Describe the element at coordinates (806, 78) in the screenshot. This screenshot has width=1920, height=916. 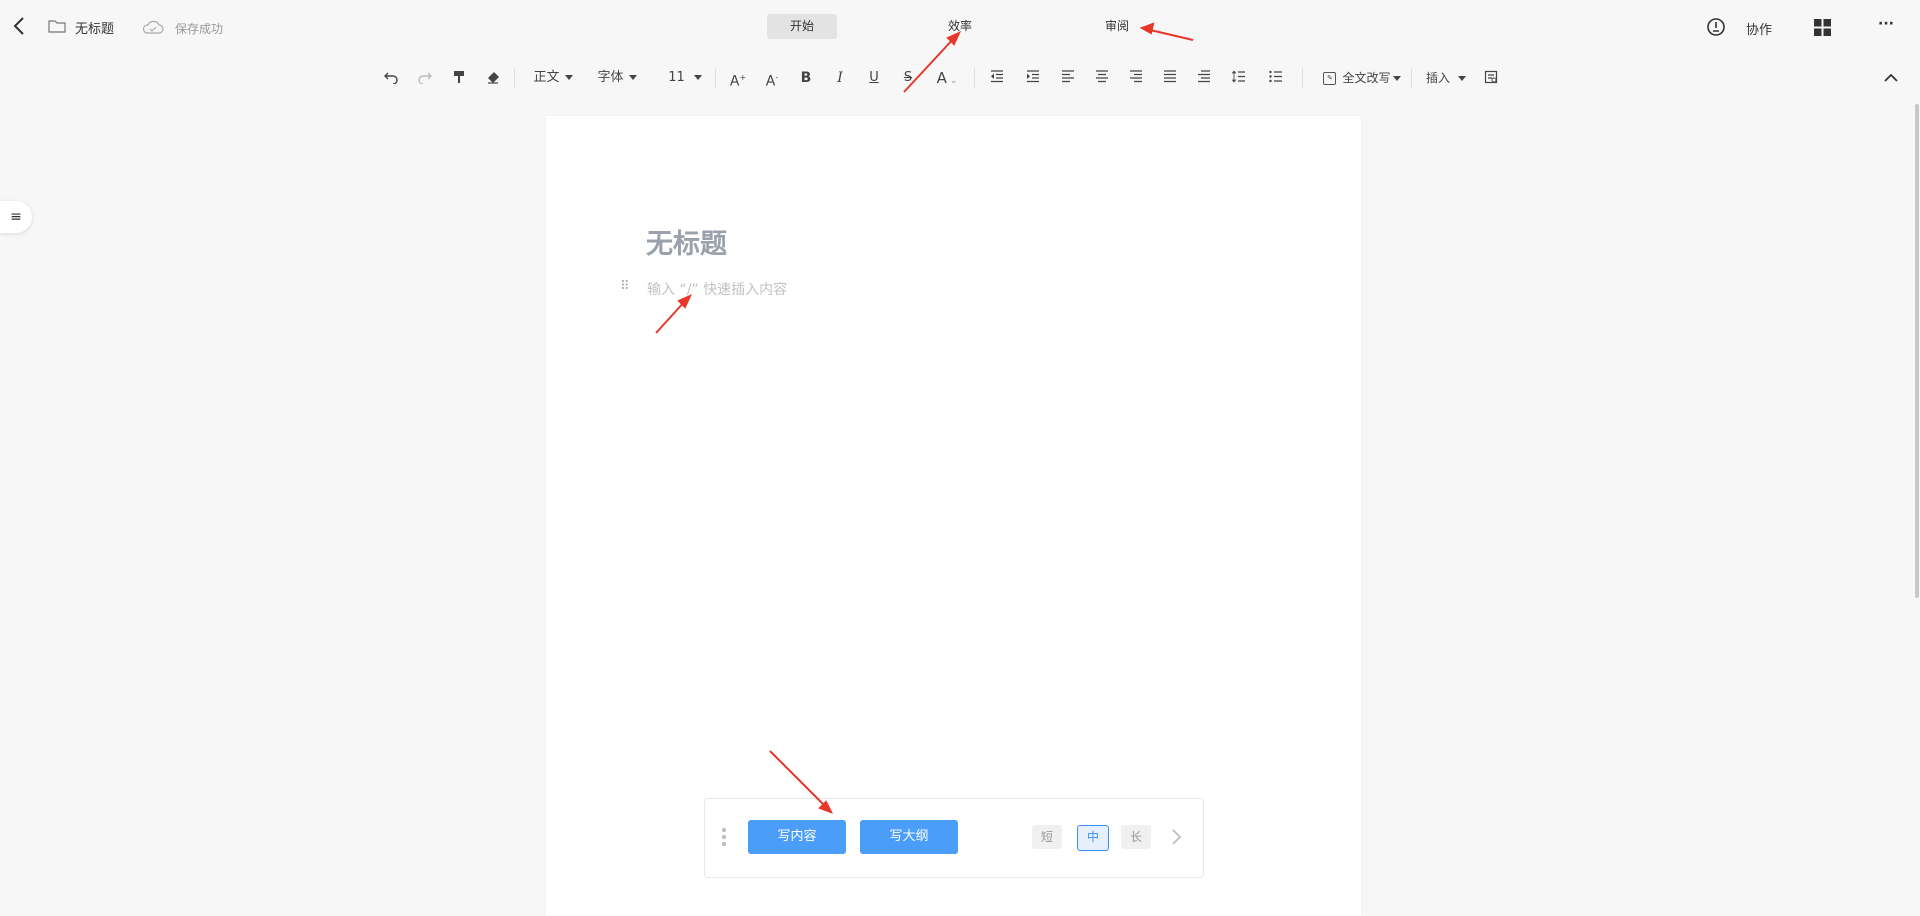
I see `bold-icon: B` at that location.